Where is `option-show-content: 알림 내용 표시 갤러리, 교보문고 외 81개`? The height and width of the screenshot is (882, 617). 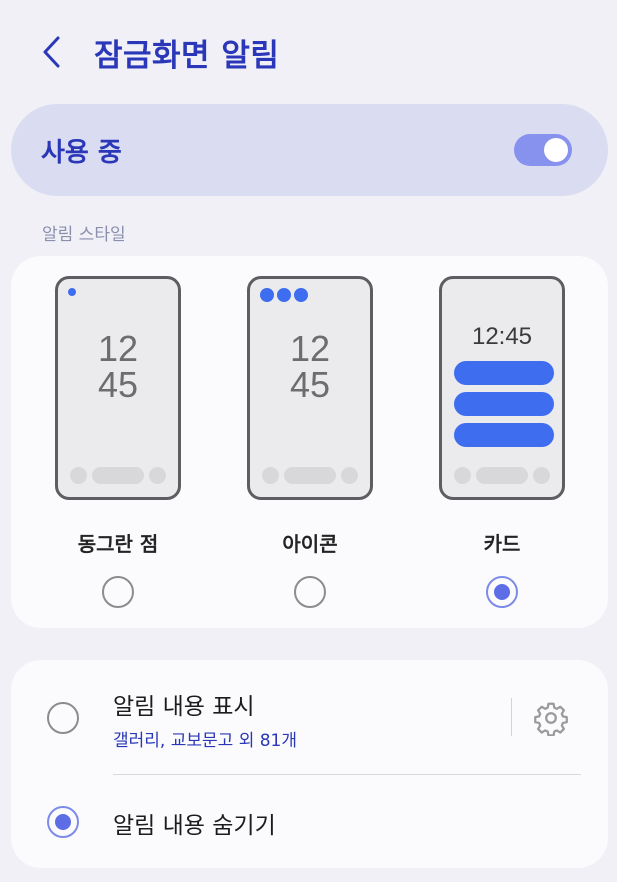 option-show-content: 알림 내용 표시 갤러리, 교보문고 외 81개 is located at coordinates (309, 717).